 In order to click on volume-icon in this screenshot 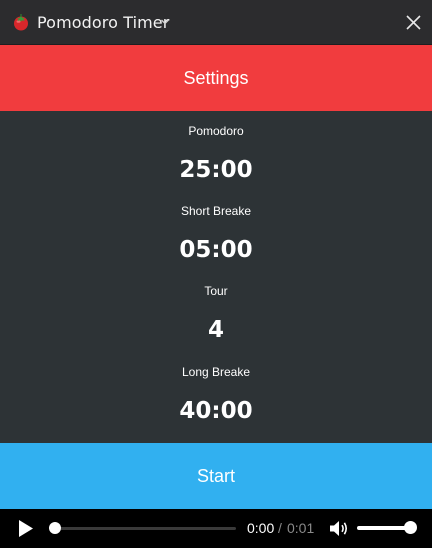, I will do `click(339, 528)`.